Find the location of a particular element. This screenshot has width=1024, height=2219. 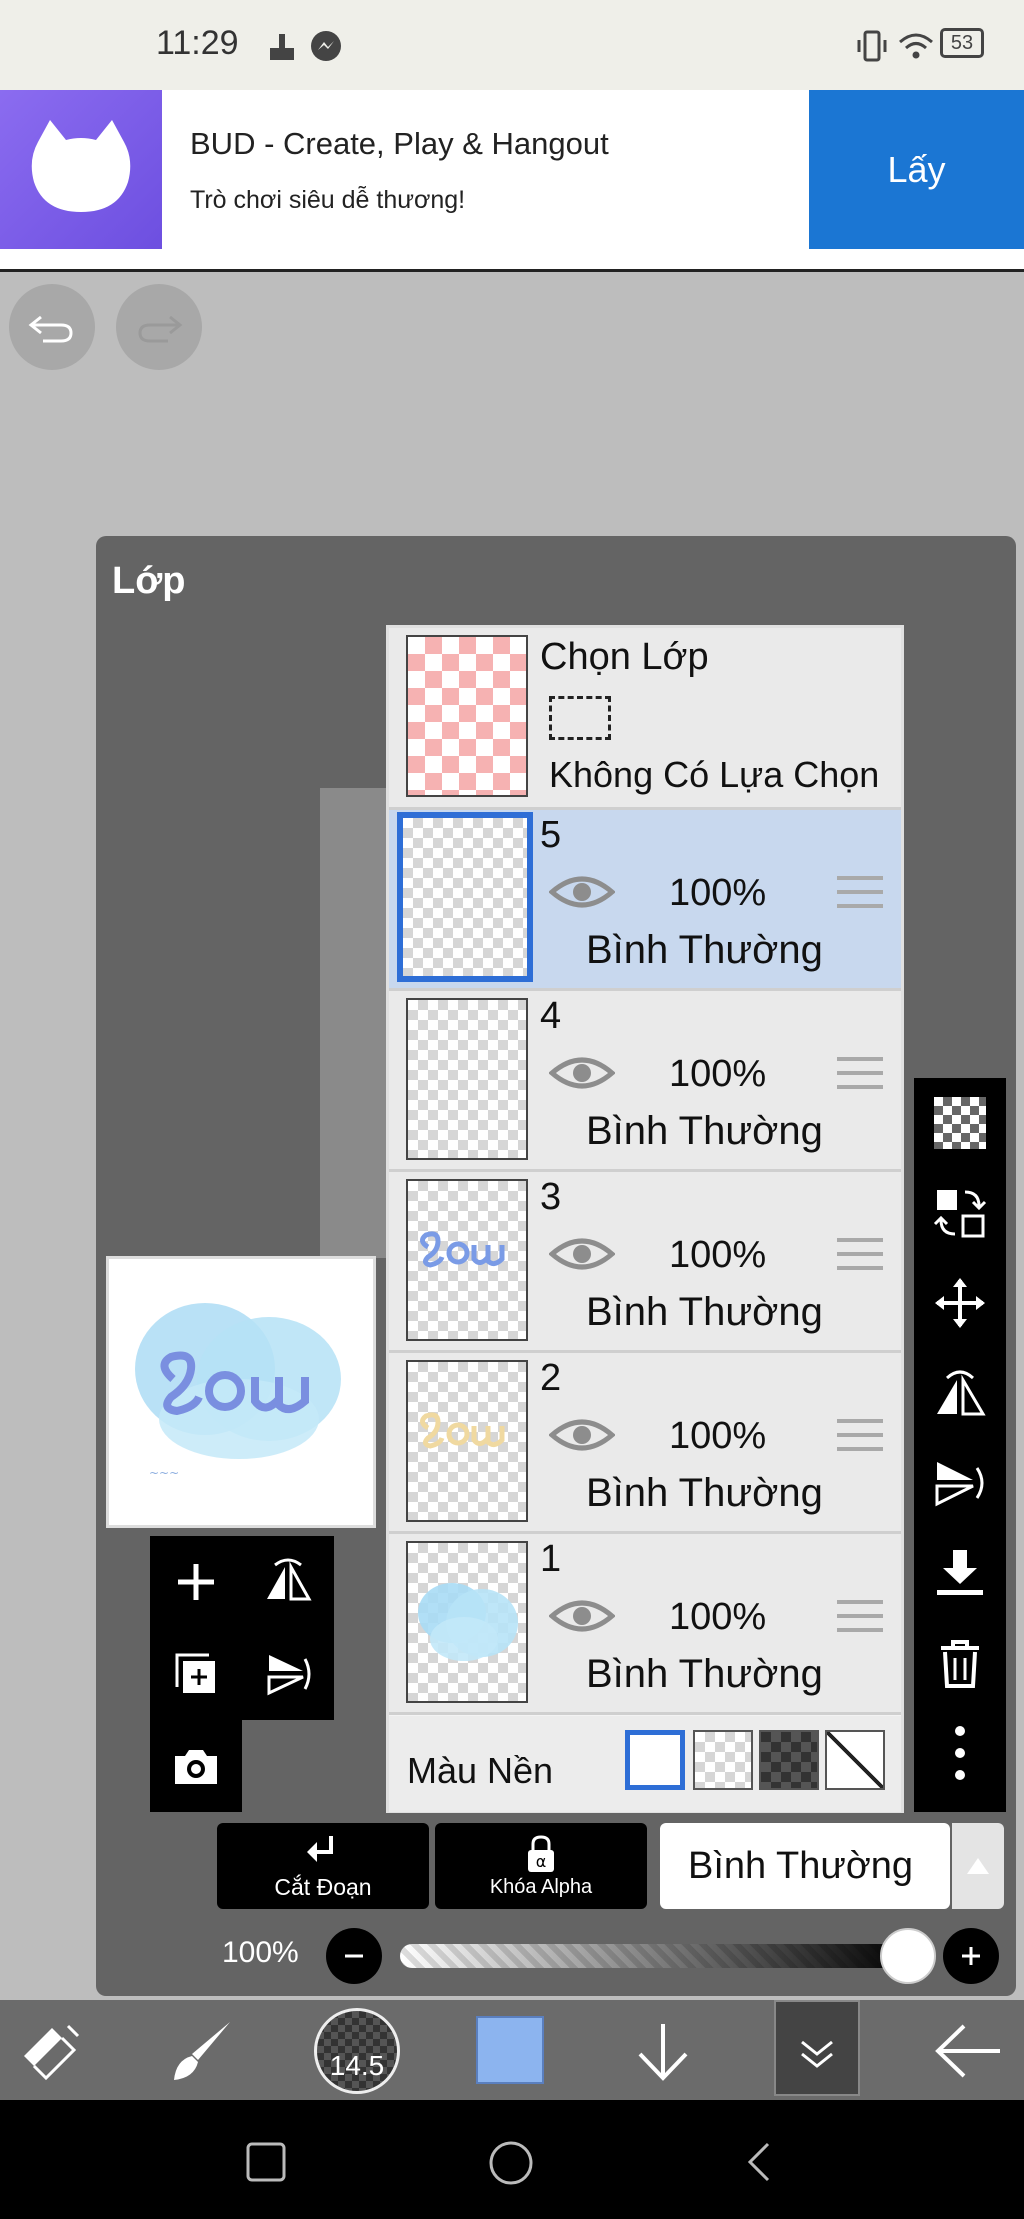

color-picker-swatch is located at coordinates (510, 2050).